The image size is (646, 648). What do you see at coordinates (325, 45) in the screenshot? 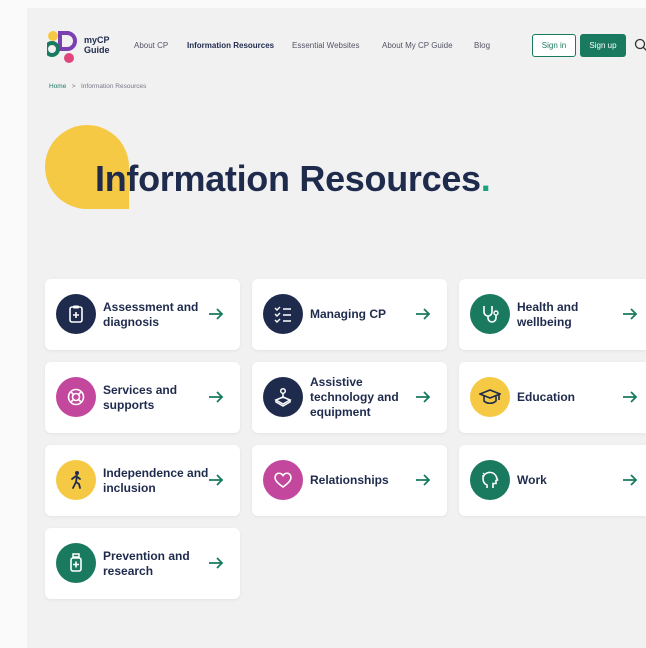
I see `nav-essential-websites: Essential Websites` at bounding box center [325, 45].